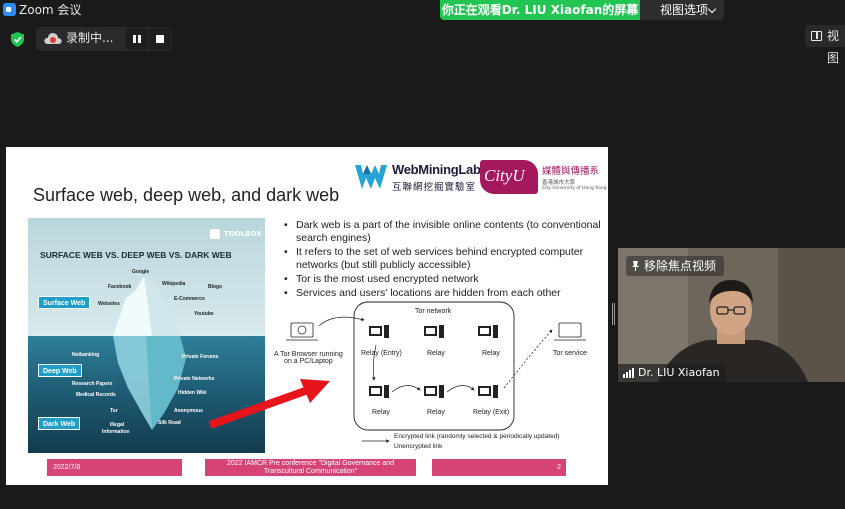  Describe the element at coordinates (136, 255) in the screenshot. I see `iceberg-title: SURFACE WEB VS. DEEP WEB VS. DARK WEB` at that location.